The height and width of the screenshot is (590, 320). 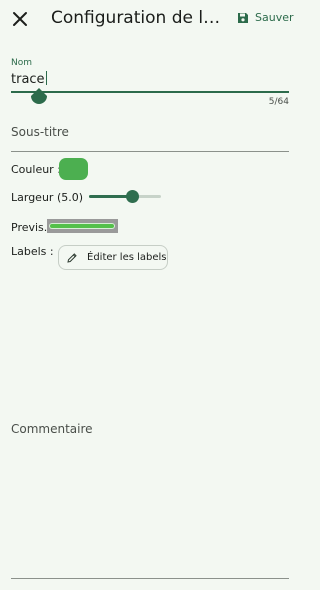 I want to click on preview-label: Previs., so click(x=29, y=227).